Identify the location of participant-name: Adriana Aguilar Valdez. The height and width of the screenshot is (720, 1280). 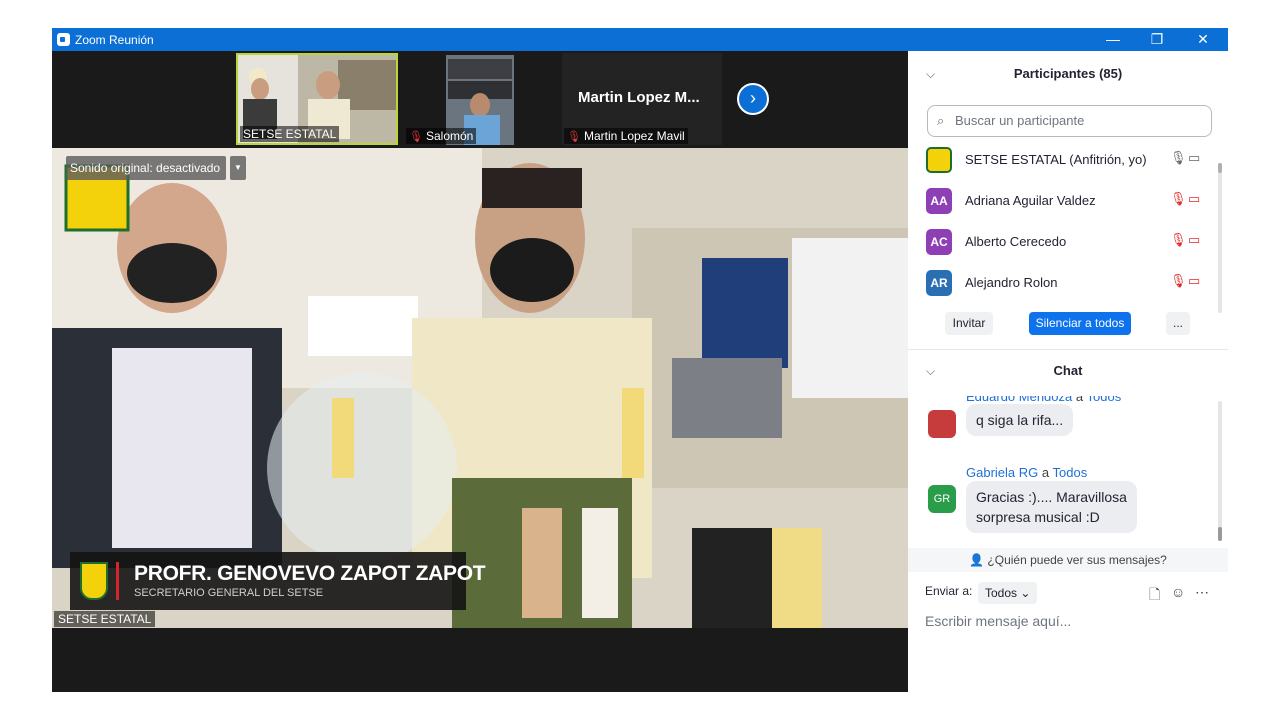
(1030, 200).